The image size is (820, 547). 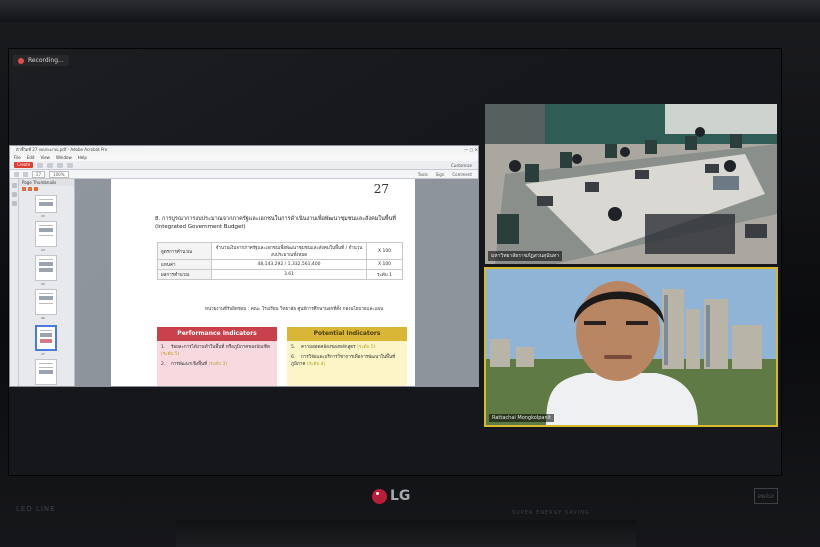 What do you see at coordinates (14, 185) in the screenshot?
I see `page-thumbnails-icon` at bounding box center [14, 185].